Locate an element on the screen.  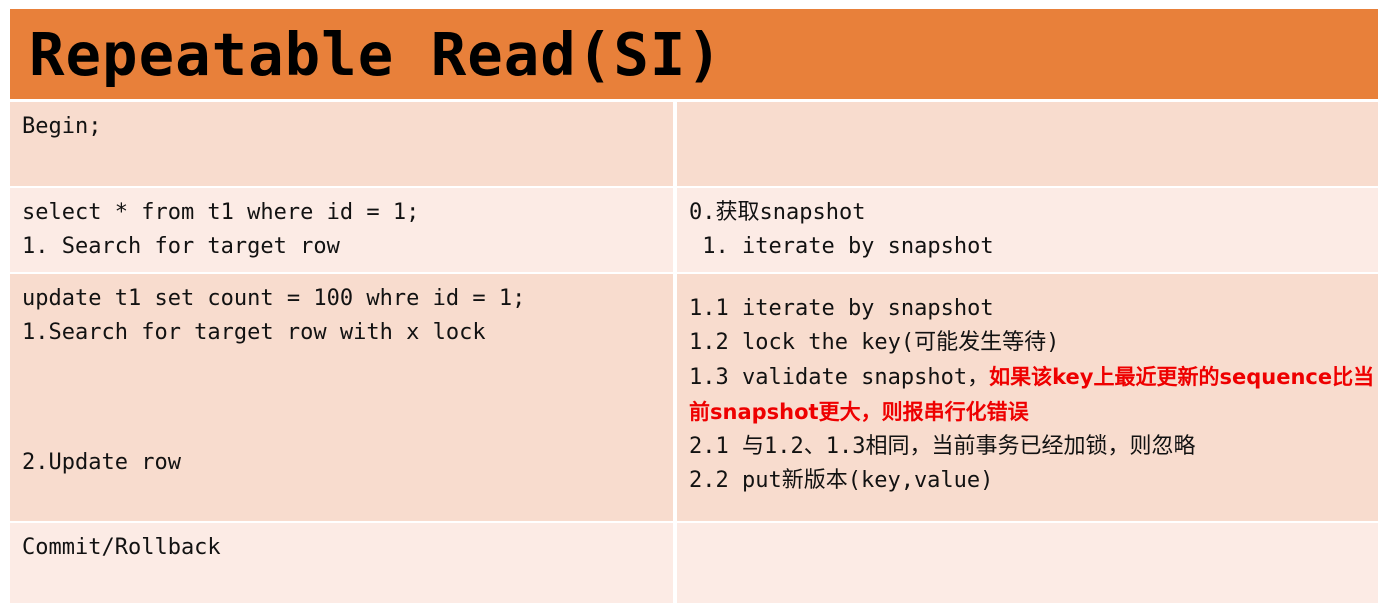
page-title: Repeatable Read(SI) is located at coordinates (376, 54).